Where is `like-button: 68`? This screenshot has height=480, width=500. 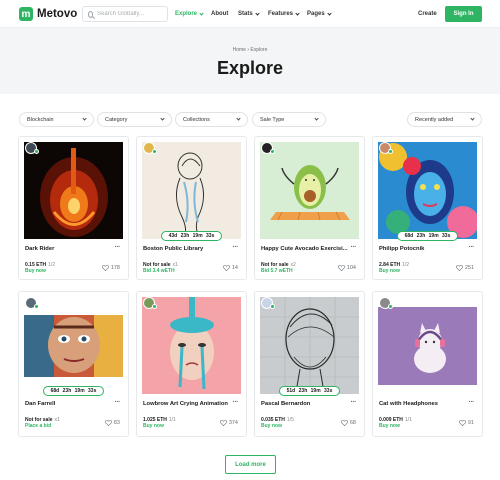 like-button: 68 is located at coordinates (348, 423).